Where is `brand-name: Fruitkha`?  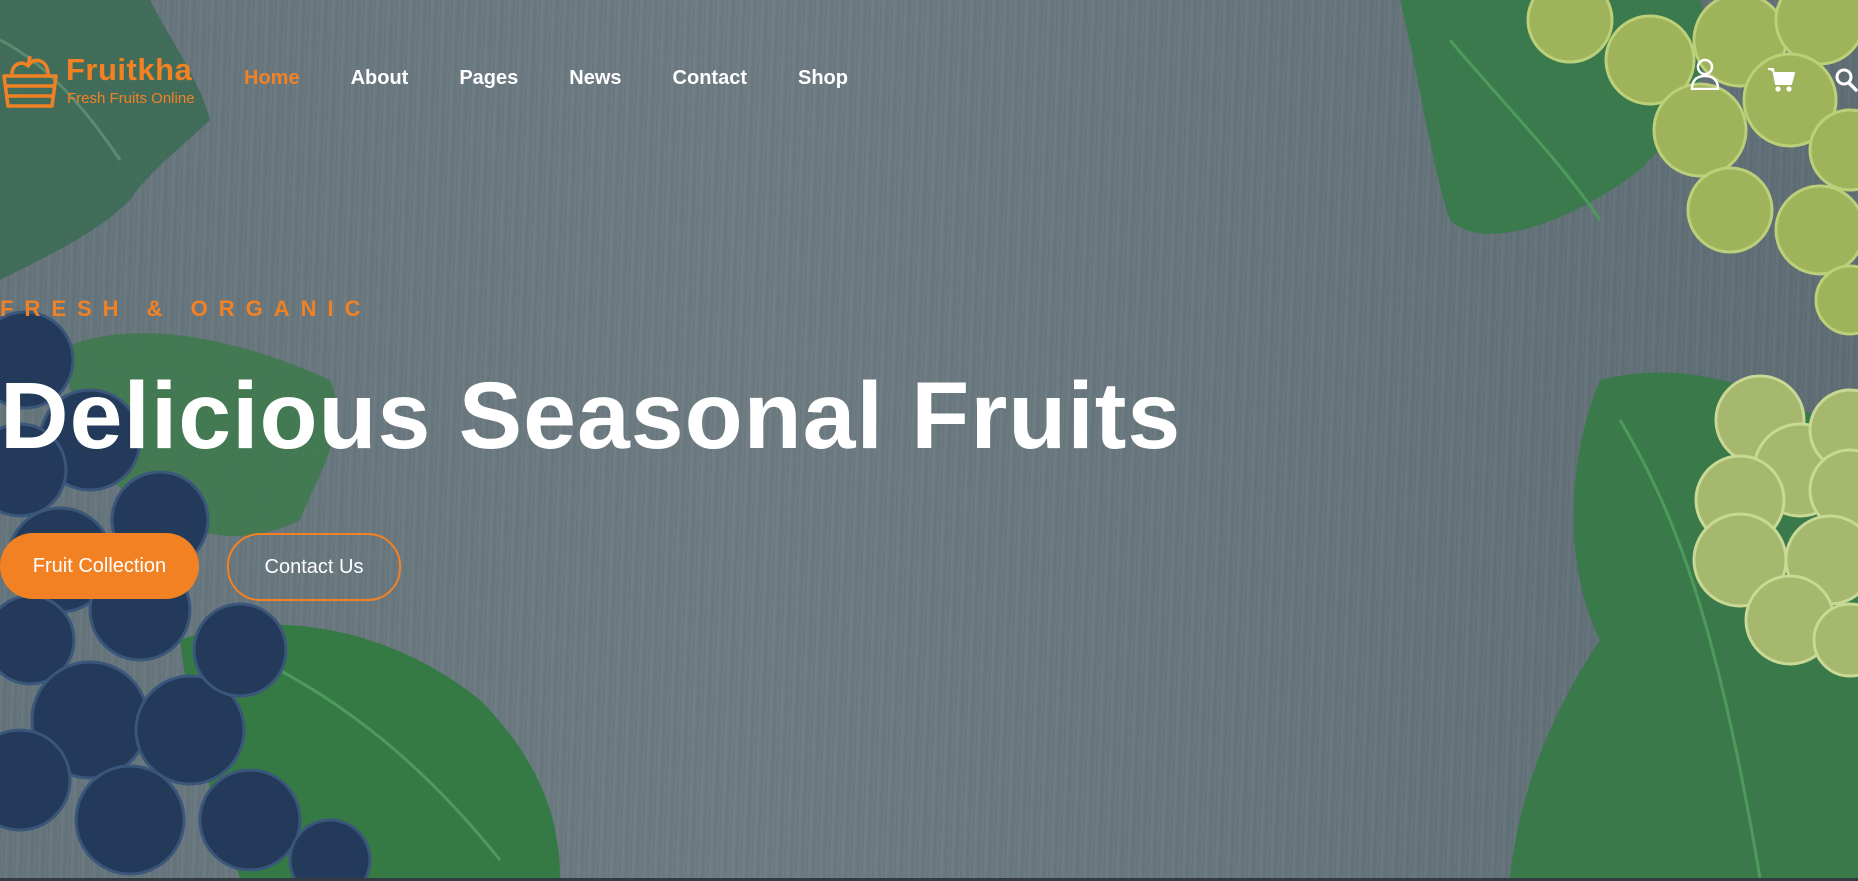 brand-name: Fruitkha is located at coordinates (129, 69).